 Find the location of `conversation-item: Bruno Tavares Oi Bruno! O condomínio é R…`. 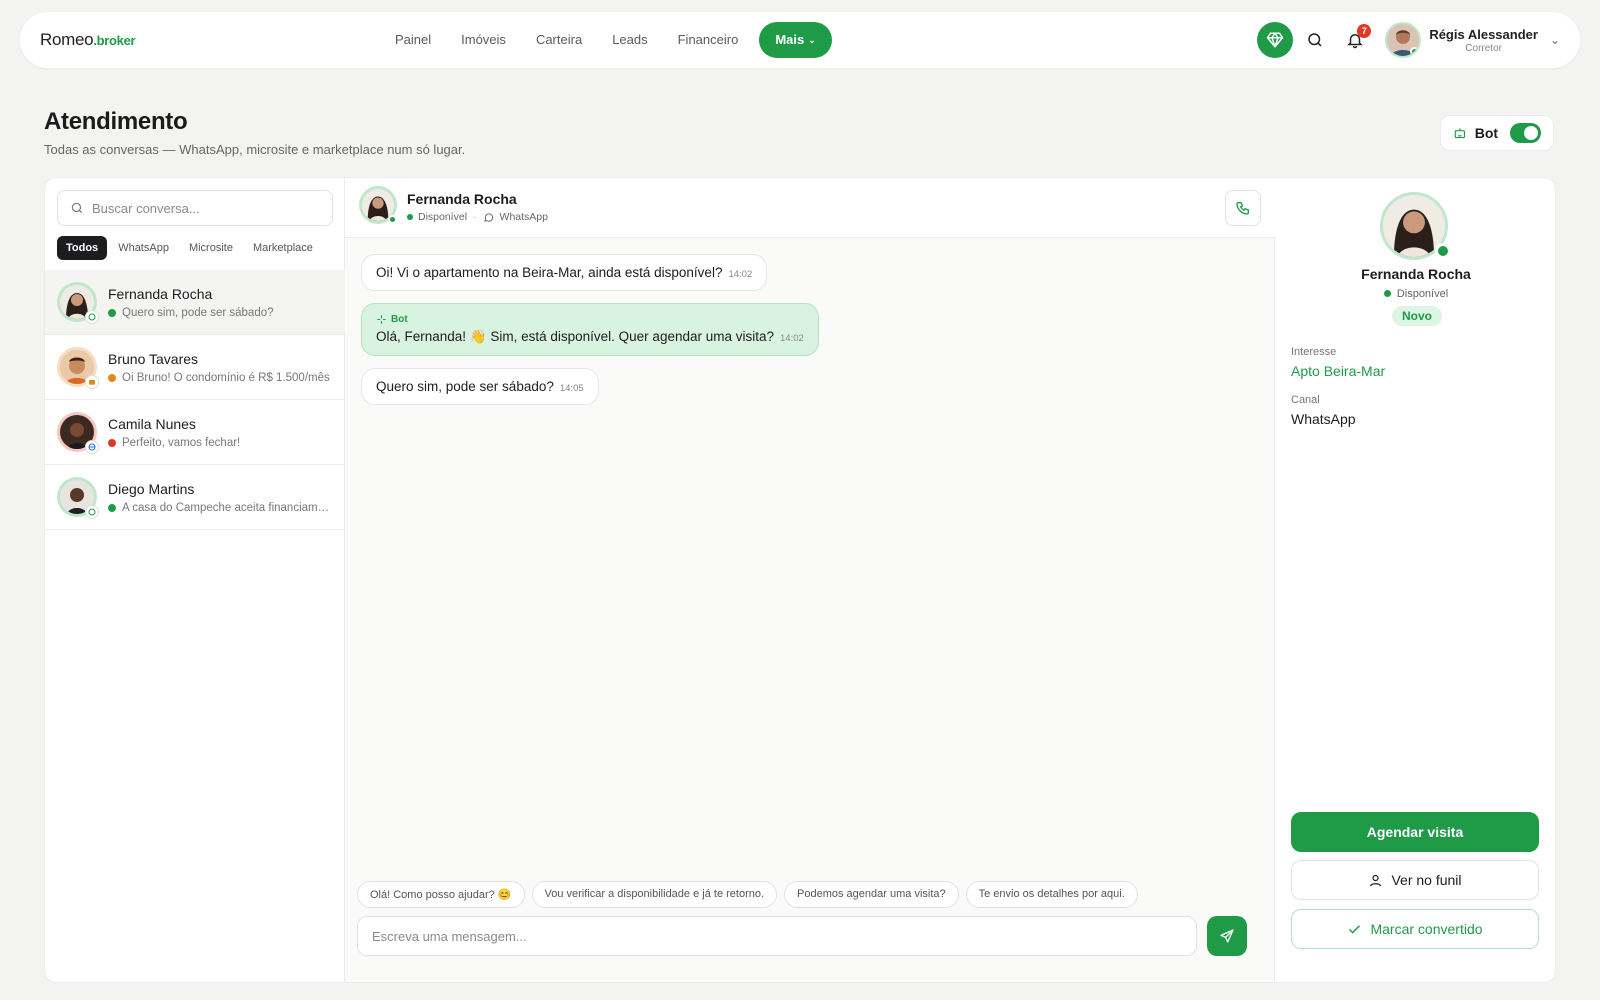

conversation-item: Bruno Tavares Oi Bruno! O condomínio é R… is located at coordinates (195, 367).